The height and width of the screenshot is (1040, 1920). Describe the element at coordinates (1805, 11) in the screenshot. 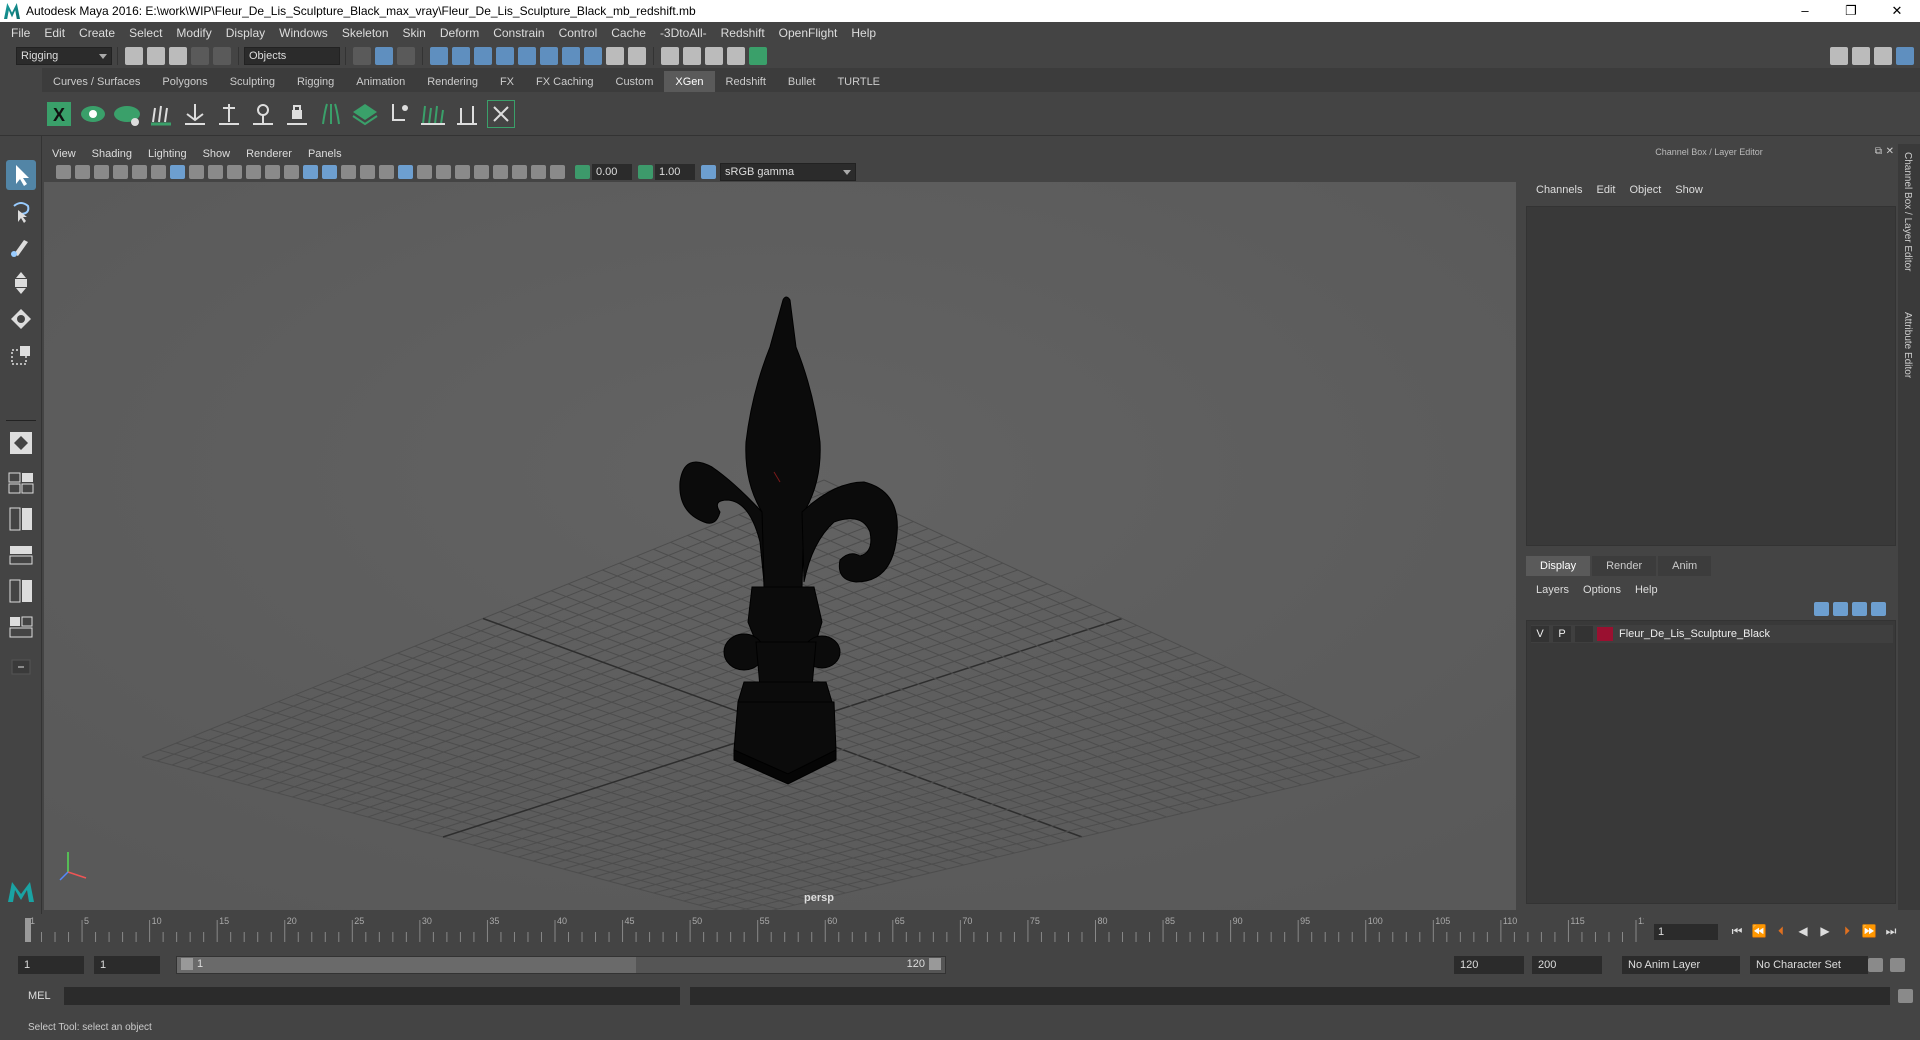

I see `minimize-button: –` at that location.